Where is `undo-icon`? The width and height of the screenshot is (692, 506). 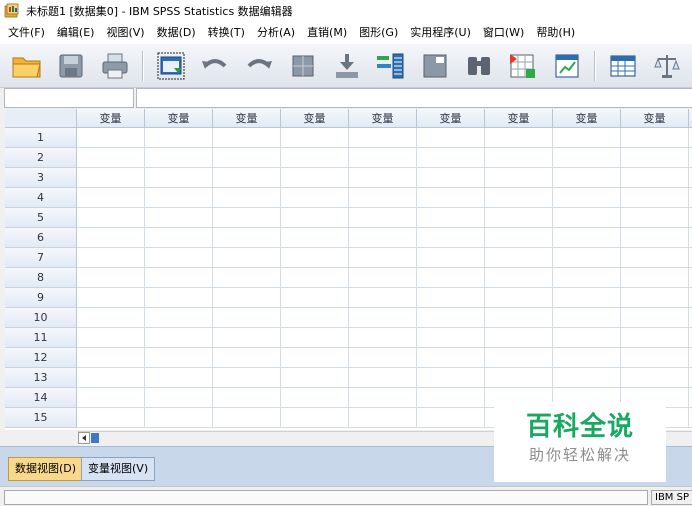
undo-icon is located at coordinates (215, 66).